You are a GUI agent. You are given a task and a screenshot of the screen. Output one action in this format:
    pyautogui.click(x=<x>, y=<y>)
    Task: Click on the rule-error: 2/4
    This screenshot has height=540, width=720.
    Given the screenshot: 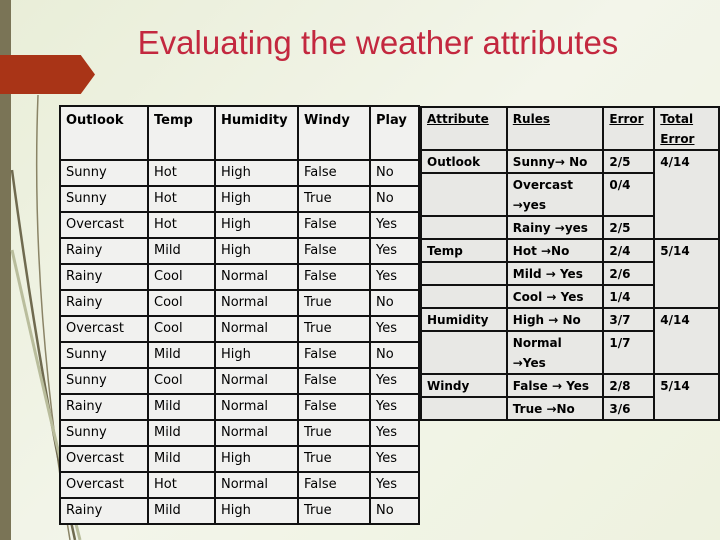 What is the action you would take?
    pyautogui.click(x=629, y=250)
    